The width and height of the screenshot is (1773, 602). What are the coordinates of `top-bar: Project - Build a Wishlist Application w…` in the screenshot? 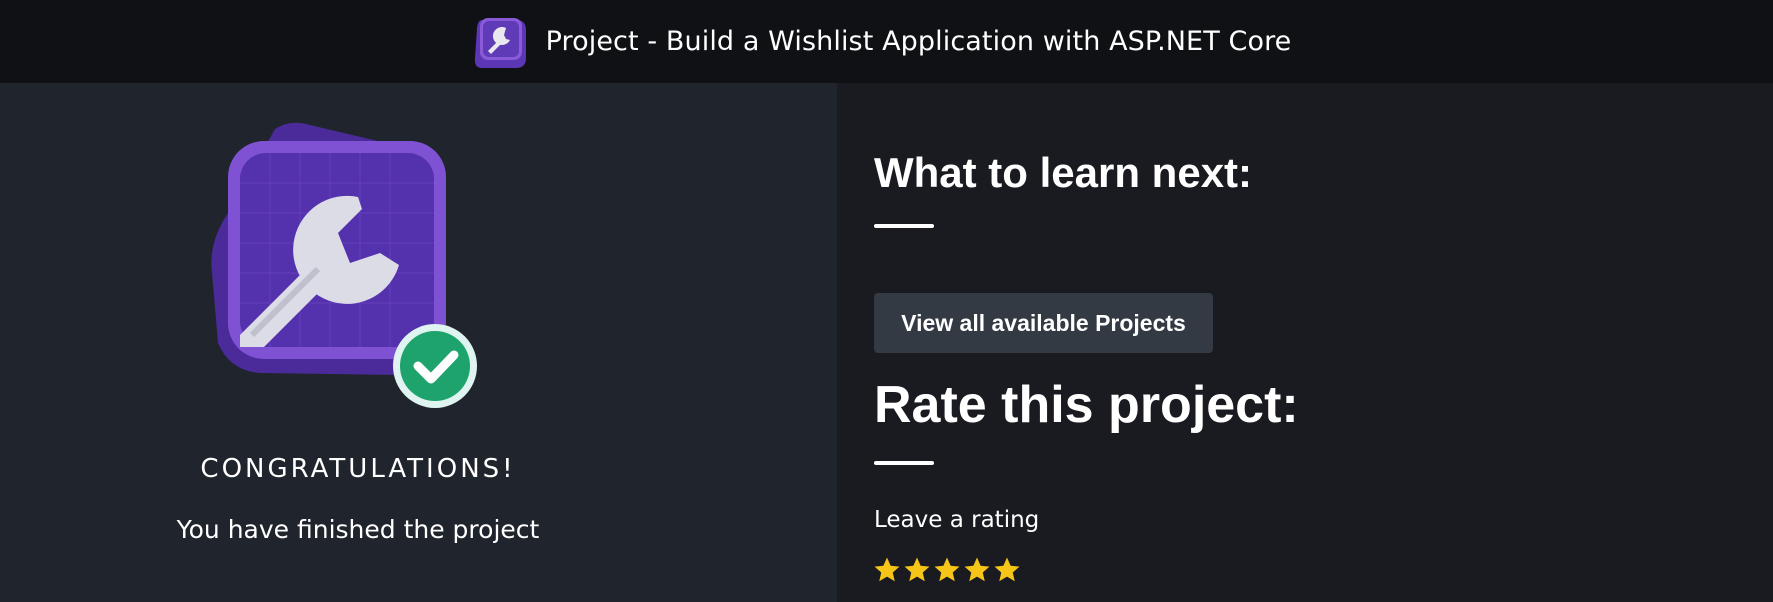 It's located at (886, 41).